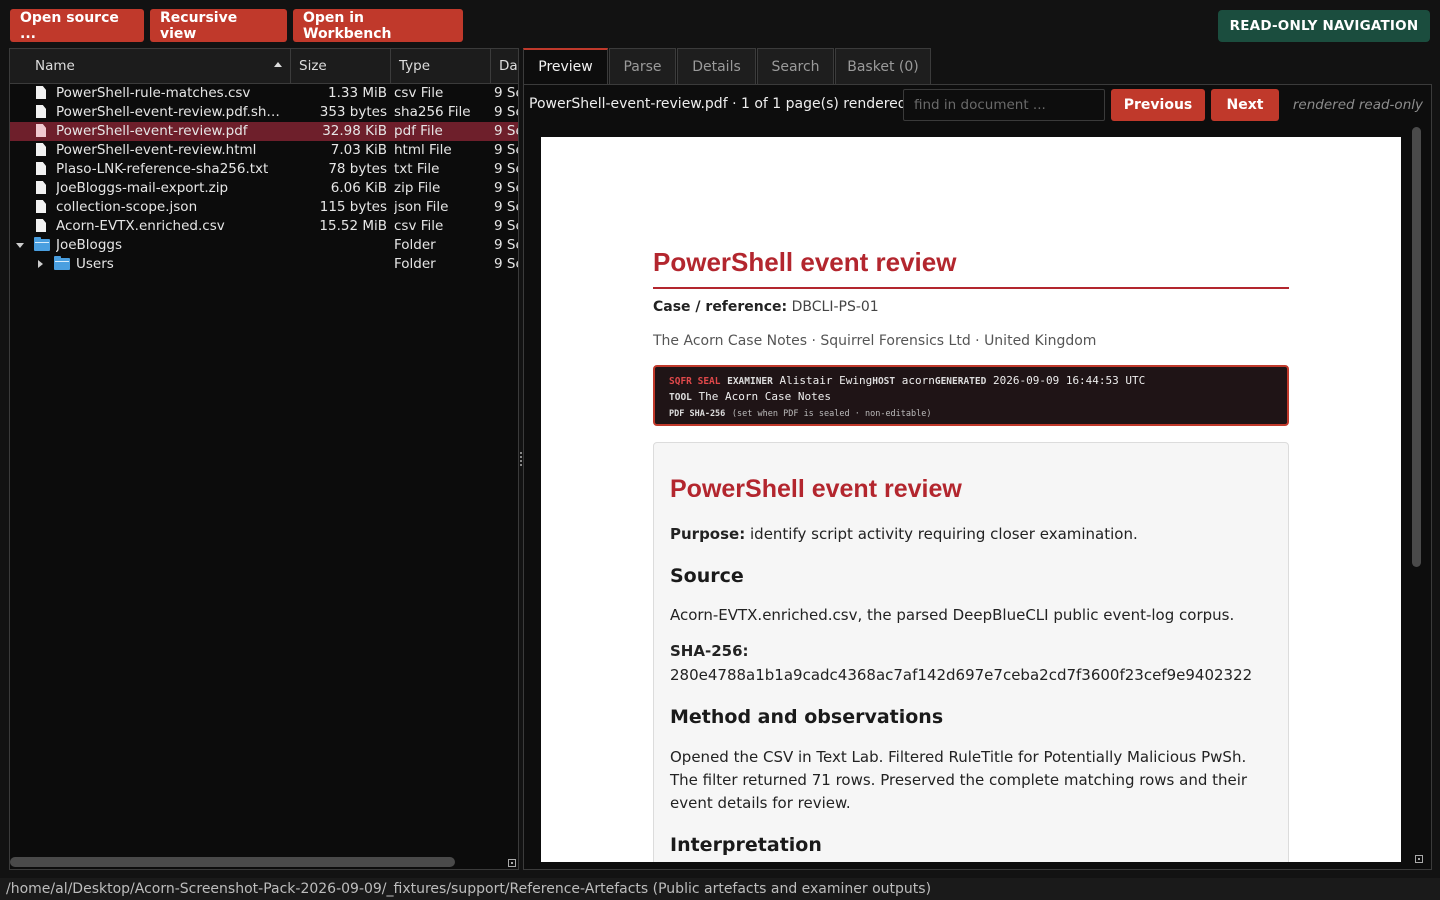 The height and width of the screenshot is (900, 1440). What do you see at coordinates (313, 66) in the screenshot?
I see `column-size-label: Size` at bounding box center [313, 66].